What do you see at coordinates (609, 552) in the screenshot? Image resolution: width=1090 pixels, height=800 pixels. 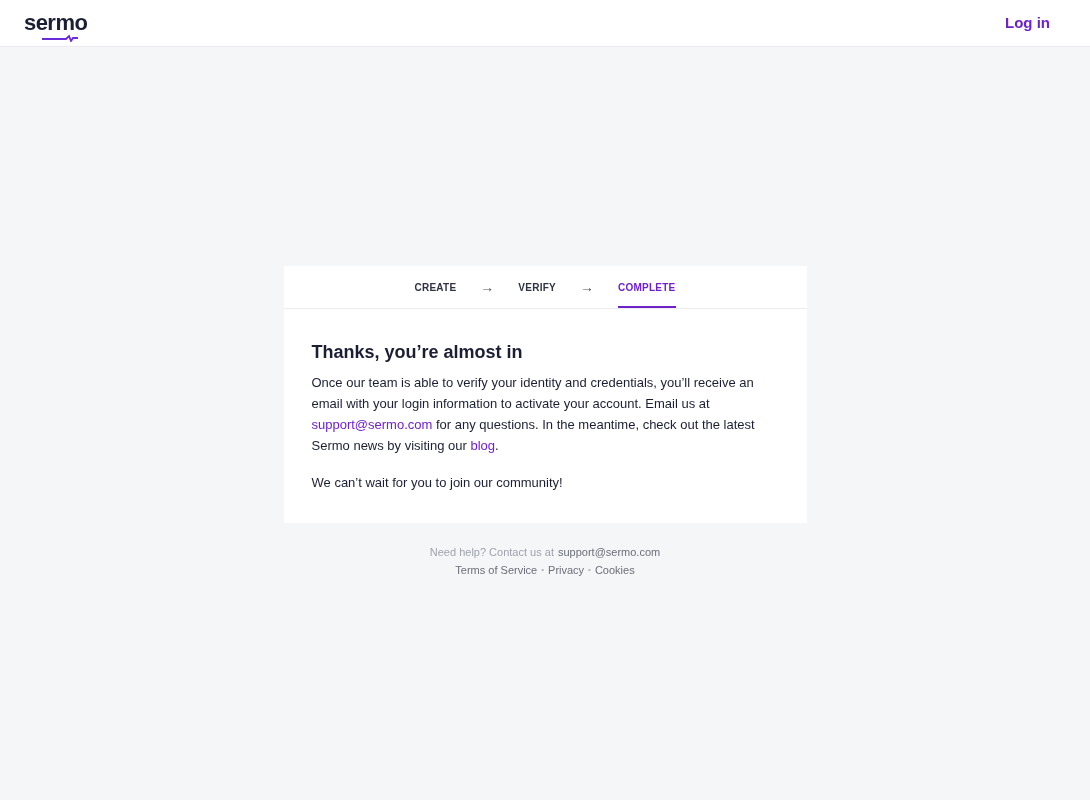 I see `email-link: support@sermo.com` at bounding box center [609, 552].